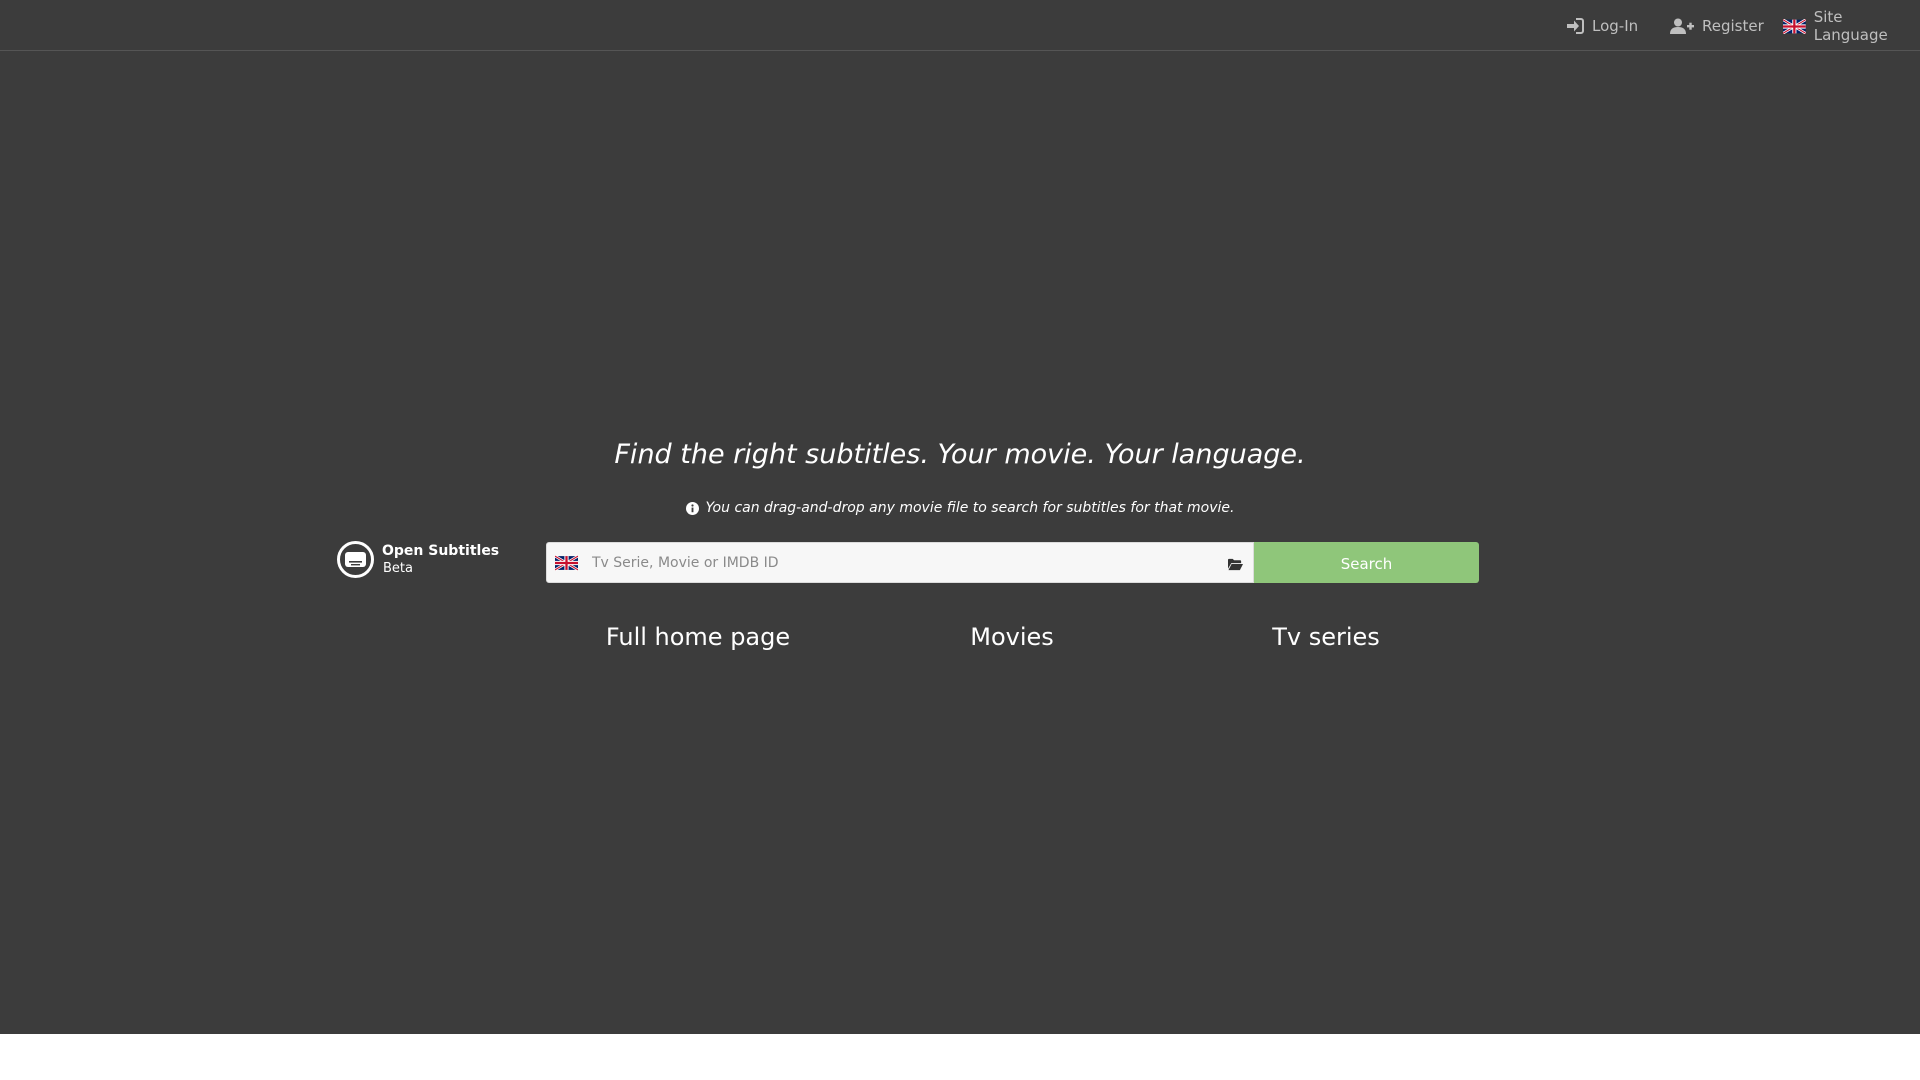 This screenshot has width=1920, height=1080. I want to click on folder-open-icon, so click(1235, 564).